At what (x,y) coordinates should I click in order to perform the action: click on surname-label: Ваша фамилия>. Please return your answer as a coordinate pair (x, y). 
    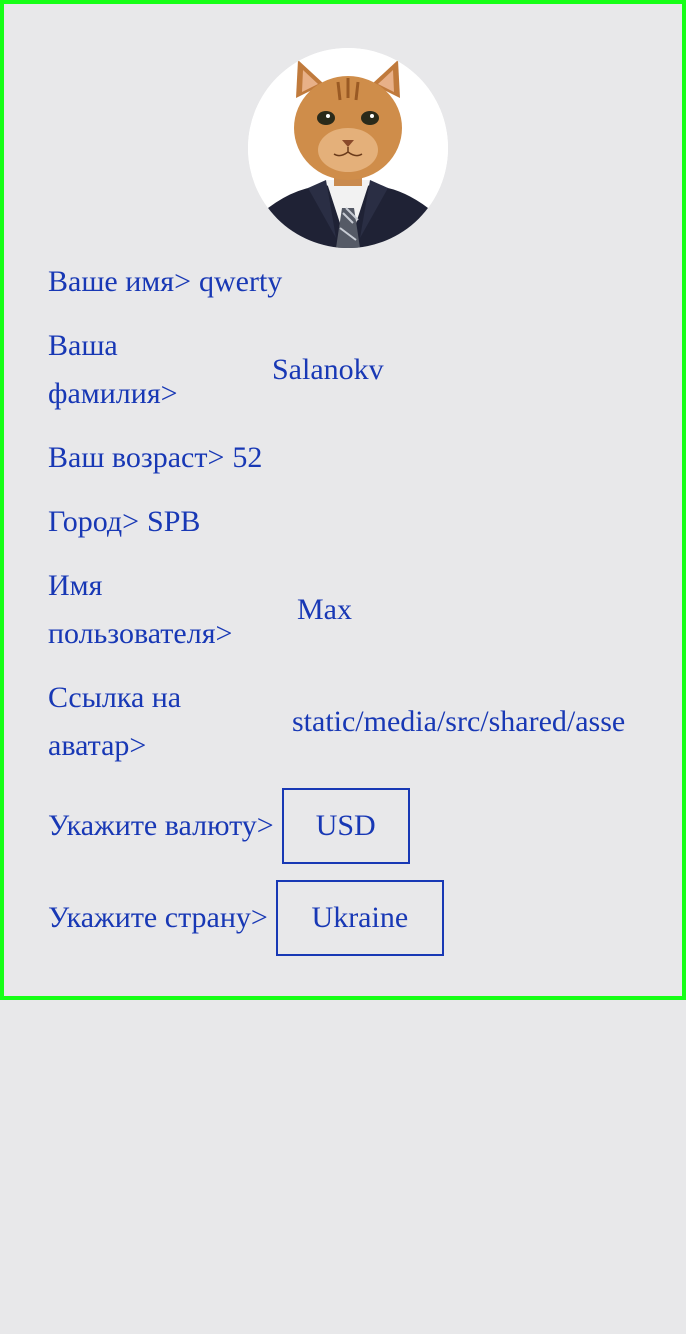
    Looking at the image, I should click on (113, 369).